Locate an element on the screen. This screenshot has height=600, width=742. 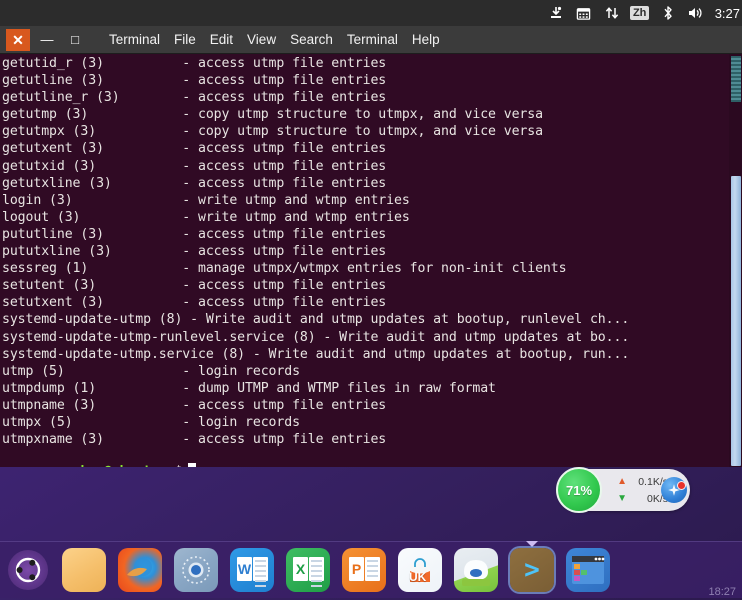
word-glyph: W is located at coordinates (244, 569).